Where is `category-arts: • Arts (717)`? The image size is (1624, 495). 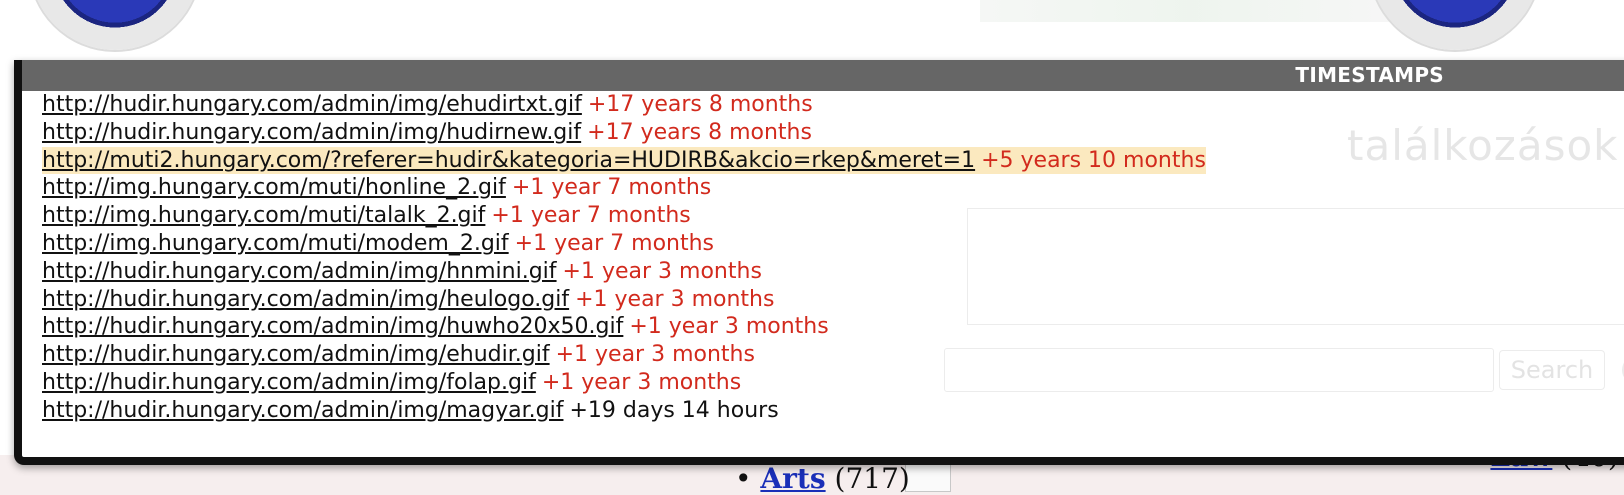
category-arts: • Arts (717) is located at coordinates (822, 478).